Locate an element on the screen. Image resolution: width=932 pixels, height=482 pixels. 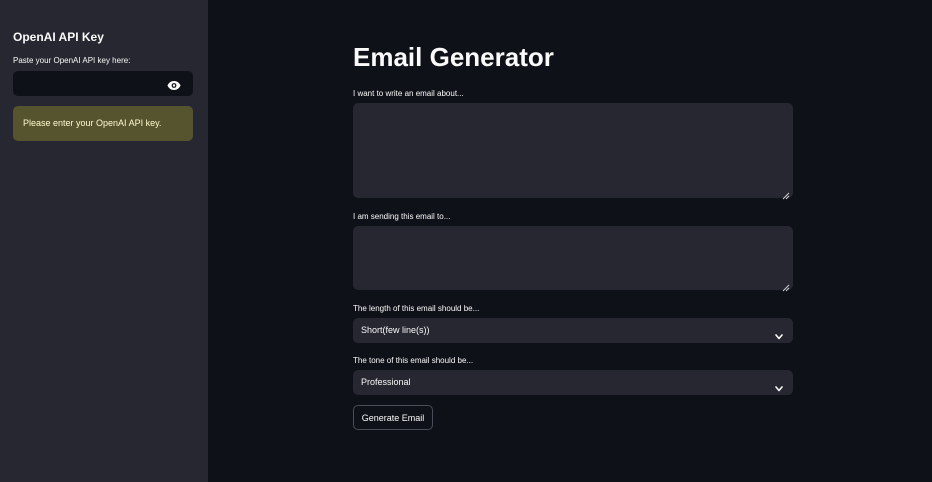
generate-email-button: Generate Email is located at coordinates (393, 417).